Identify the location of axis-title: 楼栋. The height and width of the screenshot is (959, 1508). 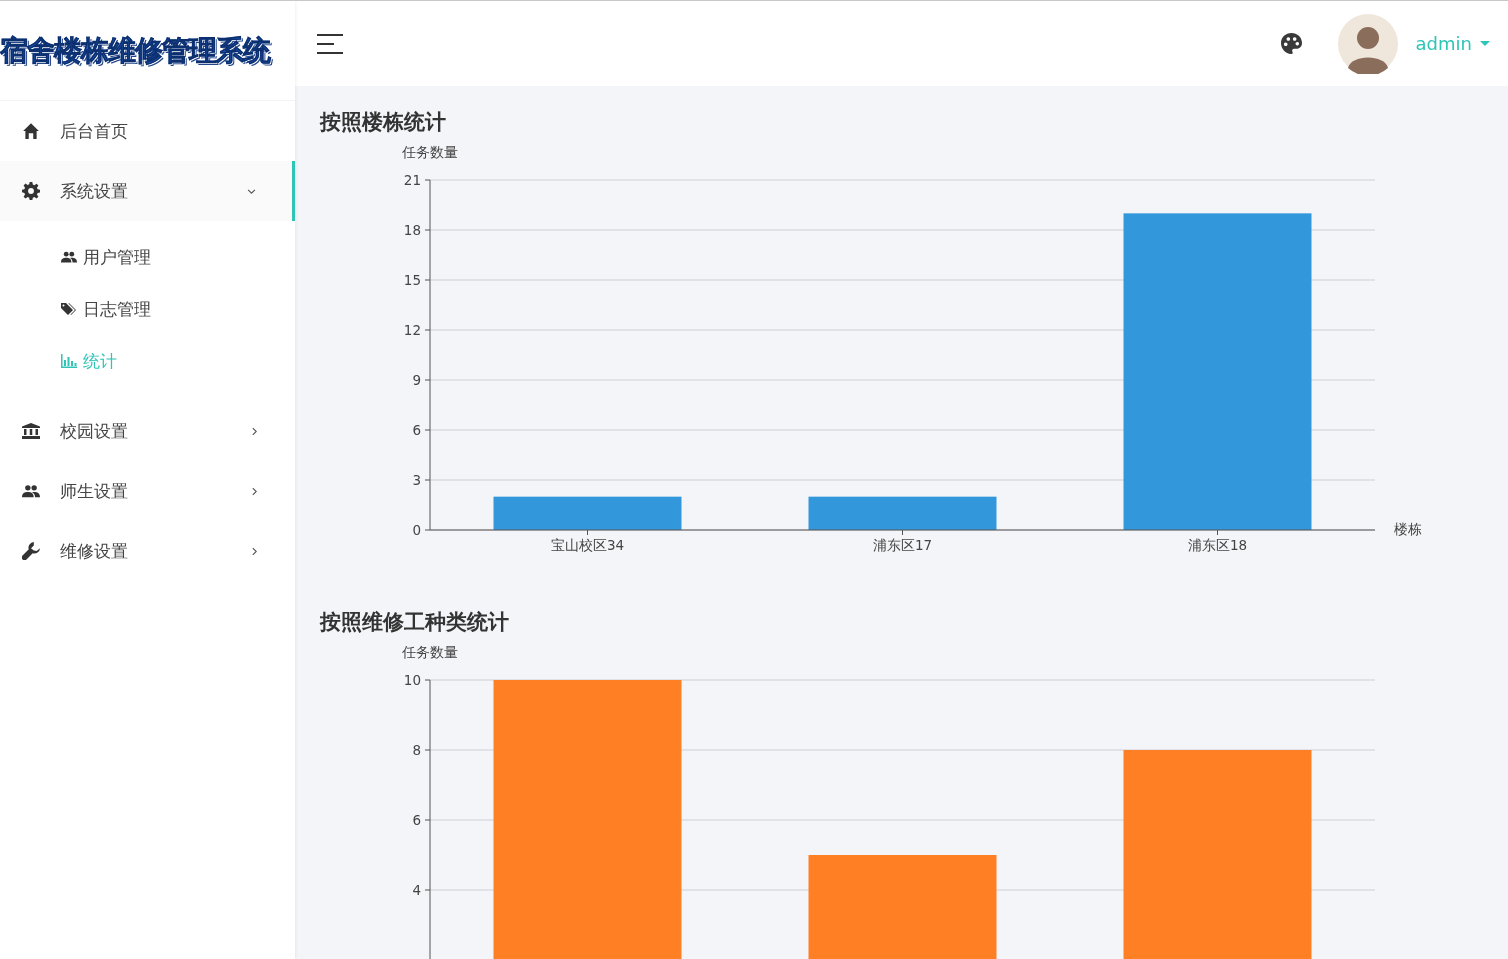
(1408, 529).